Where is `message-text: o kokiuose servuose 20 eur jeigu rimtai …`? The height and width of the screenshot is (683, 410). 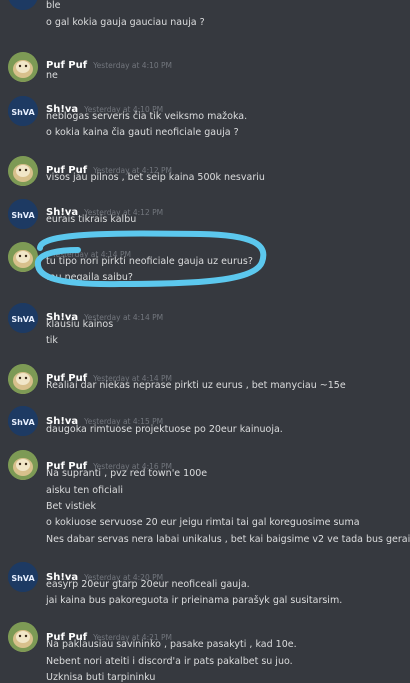 message-text: o kokiuose servuose 20 eur jeigu rimtai … is located at coordinates (203, 522).